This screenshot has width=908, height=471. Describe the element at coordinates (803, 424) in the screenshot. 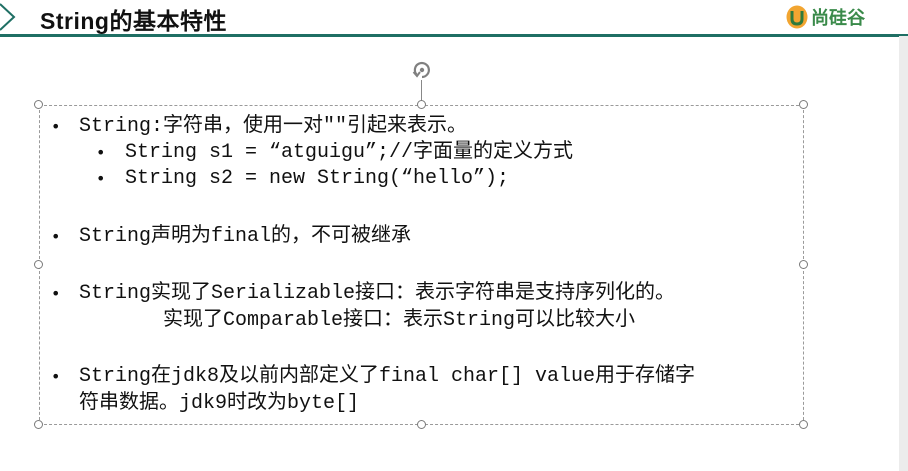

I see `resize-handle-bottom-right` at that location.